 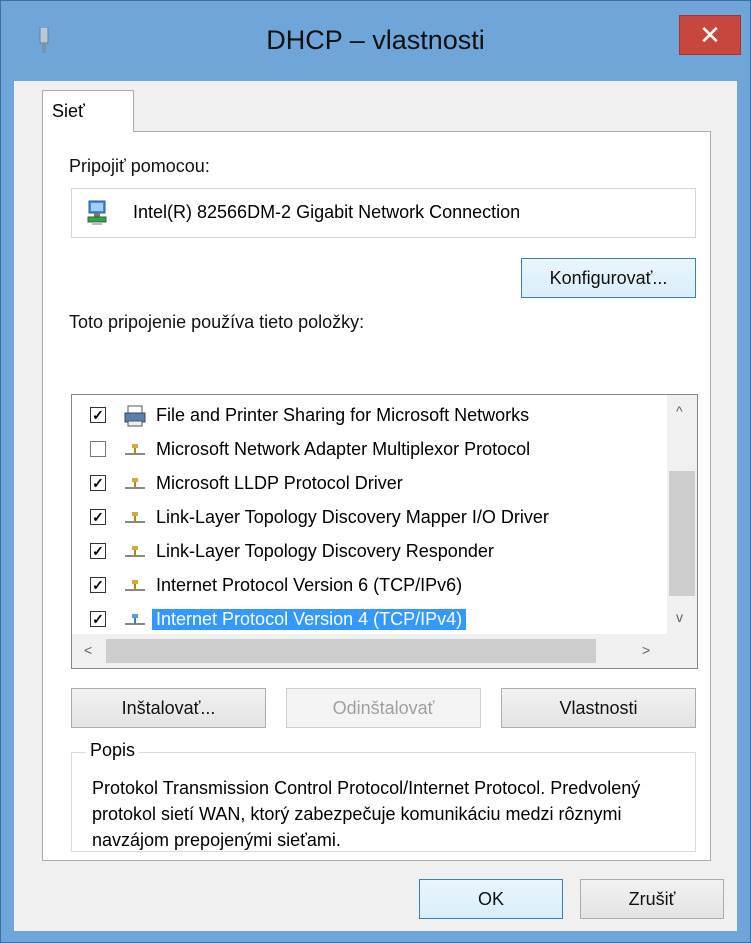 I want to click on printer-share-icon, so click(x=135, y=416).